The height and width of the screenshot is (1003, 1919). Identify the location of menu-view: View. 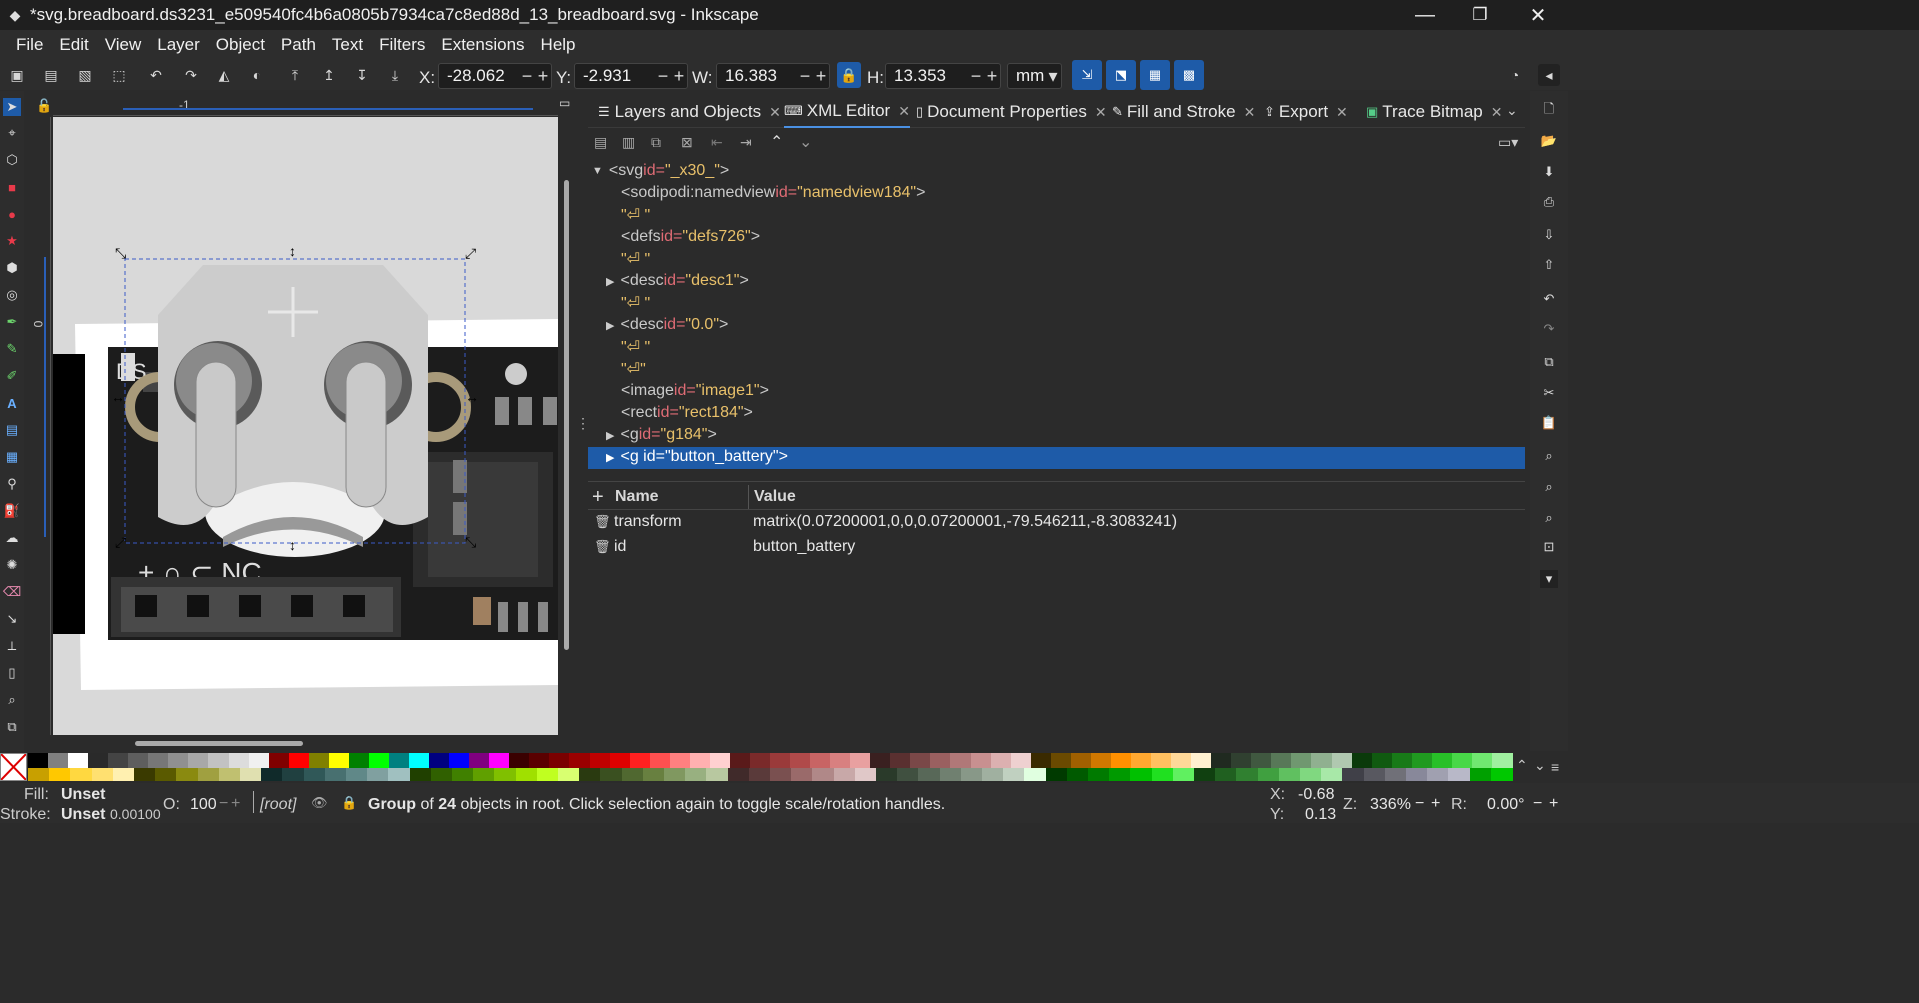
(123, 45).